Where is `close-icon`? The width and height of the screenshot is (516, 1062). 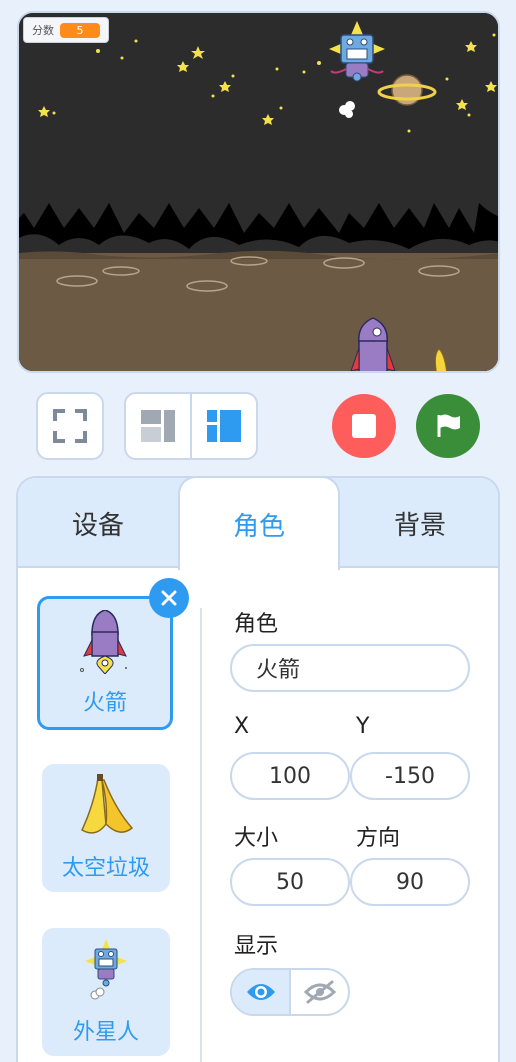 close-icon is located at coordinates (169, 598).